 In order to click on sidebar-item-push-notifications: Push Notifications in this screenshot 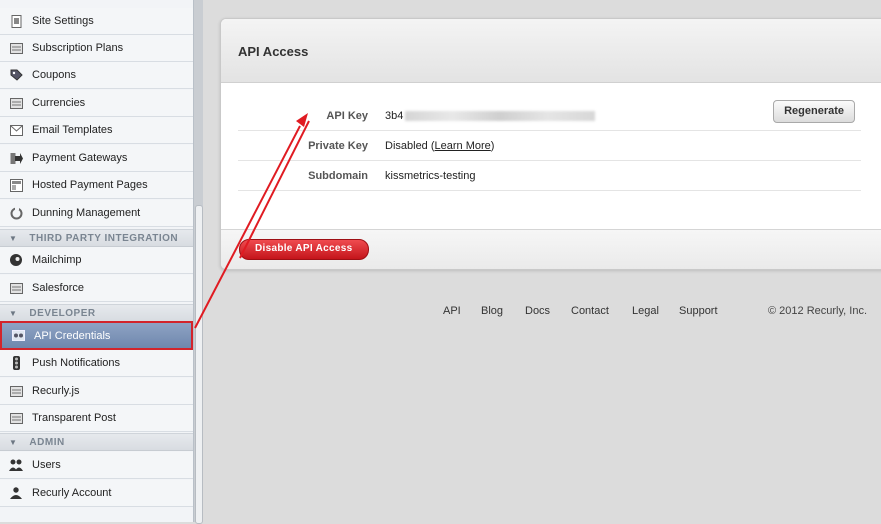, I will do `click(96, 363)`.